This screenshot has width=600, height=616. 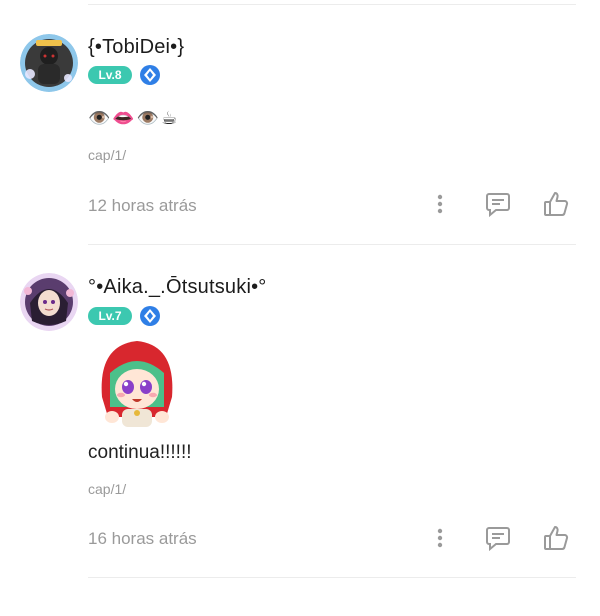 I want to click on comment-divider, so click(x=332, y=577).